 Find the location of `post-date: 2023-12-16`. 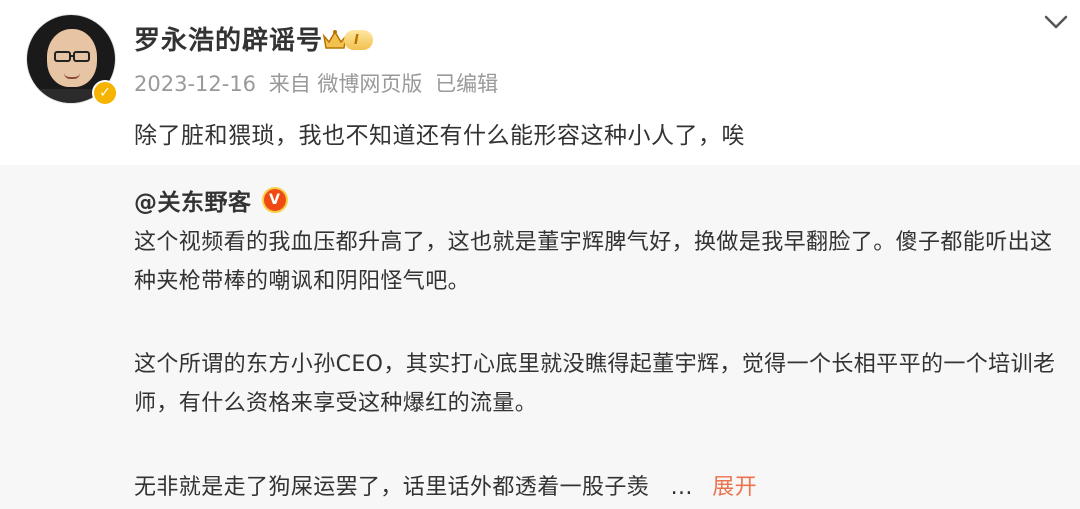

post-date: 2023-12-16 is located at coordinates (195, 84).